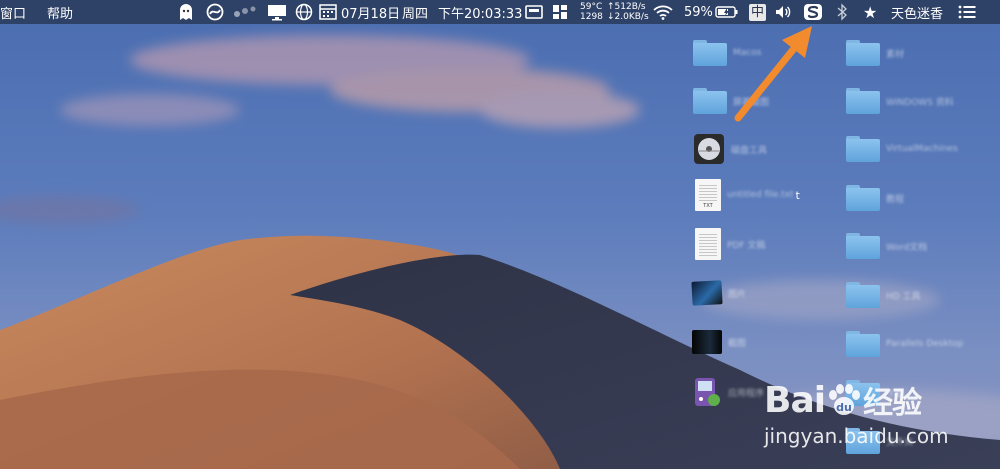 The image size is (1000, 469). I want to click on baidu-watermark: Bai du 经验 jingyan.baidu.com, so click(856, 413).